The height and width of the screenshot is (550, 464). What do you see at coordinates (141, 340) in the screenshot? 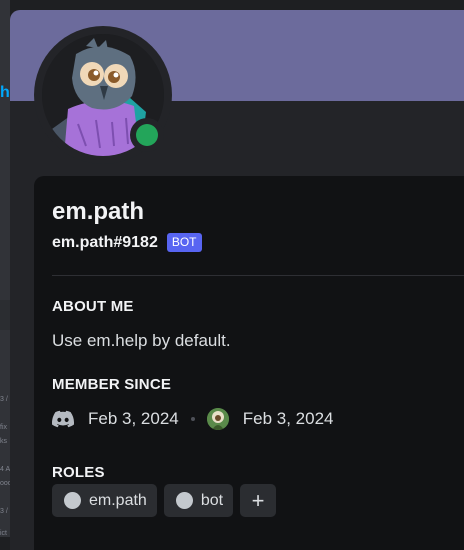
I see `about-me-text: Use em.help by default.` at bounding box center [141, 340].